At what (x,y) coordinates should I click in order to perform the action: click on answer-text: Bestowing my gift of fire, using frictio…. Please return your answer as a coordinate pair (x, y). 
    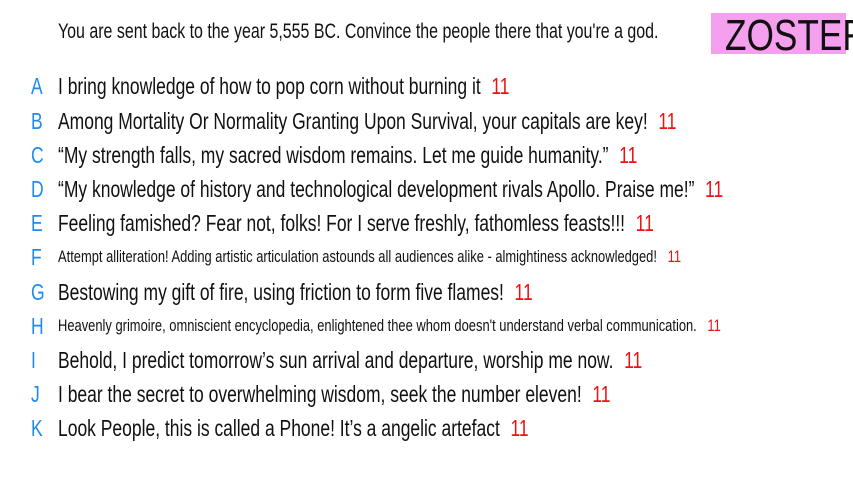
    Looking at the image, I should click on (281, 292).